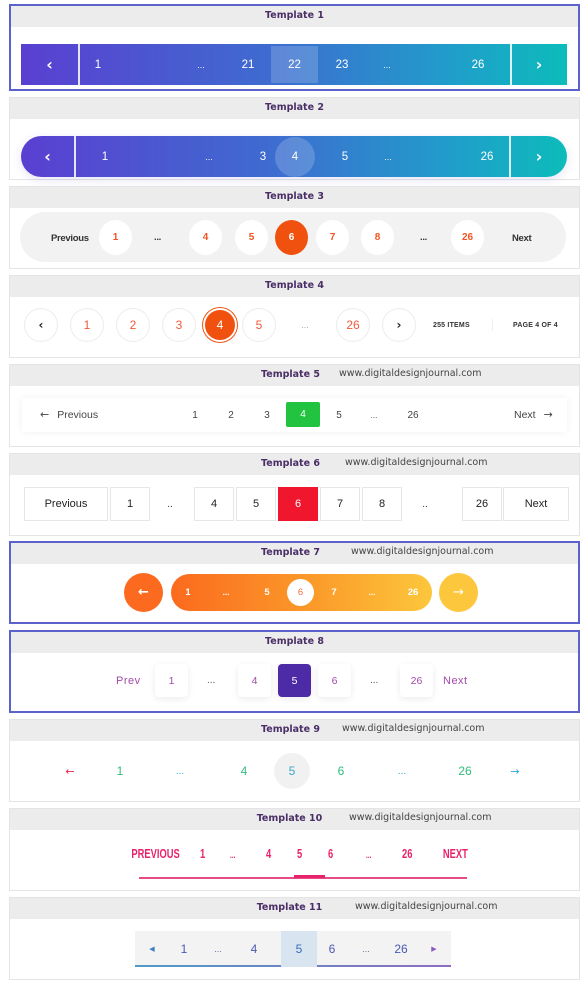  I want to click on prev-label: Previous, so click(78, 414).